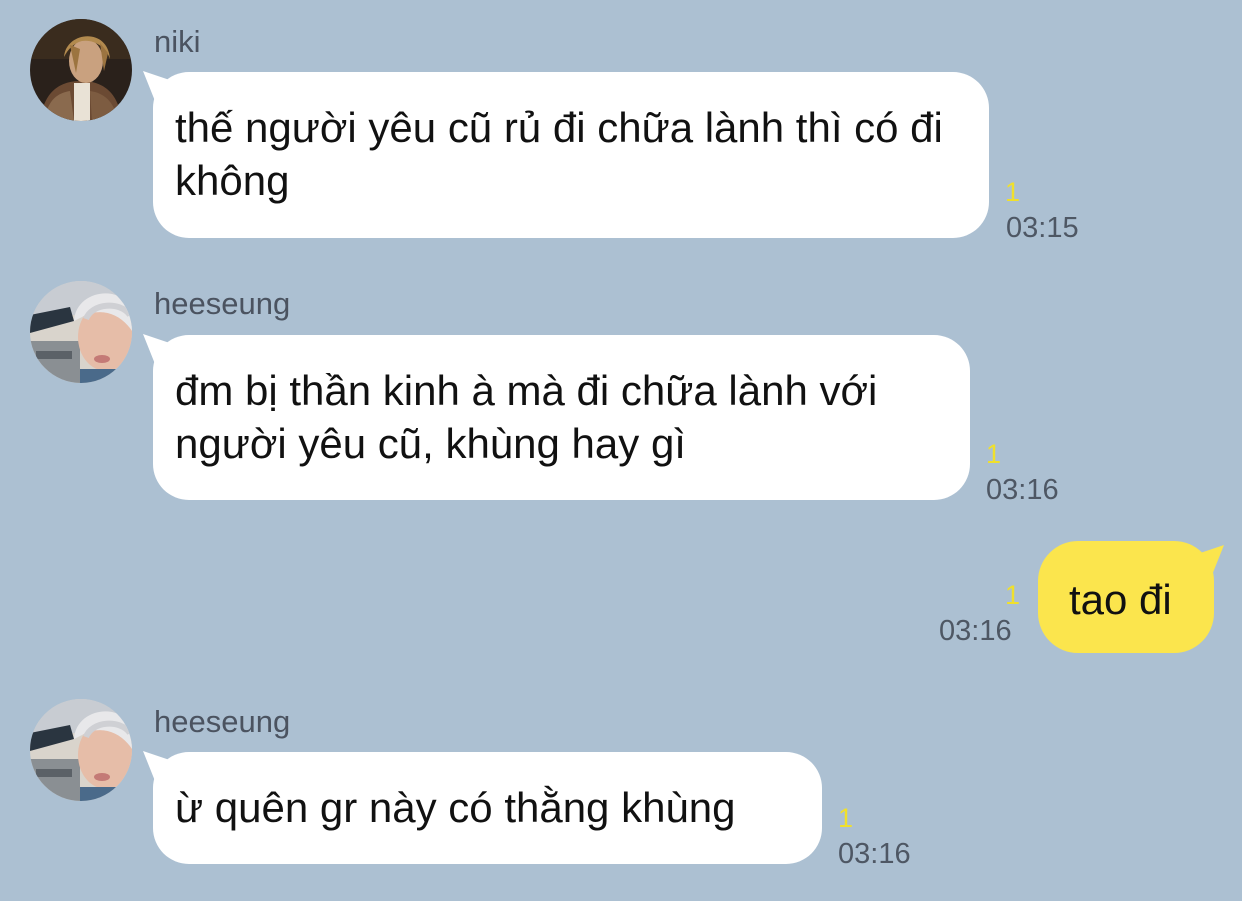 The width and height of the screenshot is (1242, 901). I want to click on message-bubble: ừ quên gr này có thằng khùng, so click(487, 808).